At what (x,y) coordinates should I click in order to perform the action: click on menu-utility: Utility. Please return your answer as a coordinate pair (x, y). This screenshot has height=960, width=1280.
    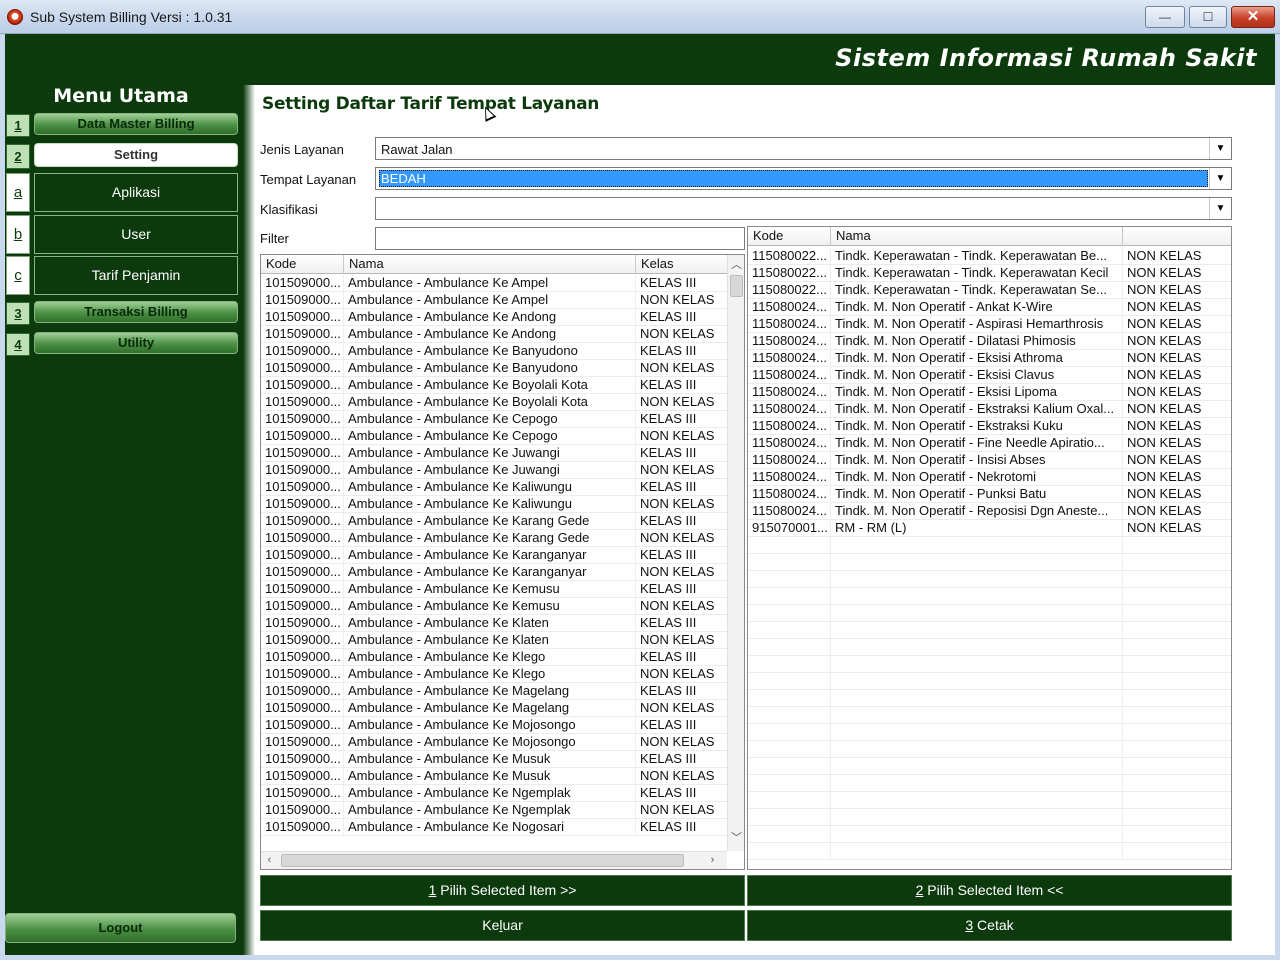
    Looking at the image, I should click on (136, 343).